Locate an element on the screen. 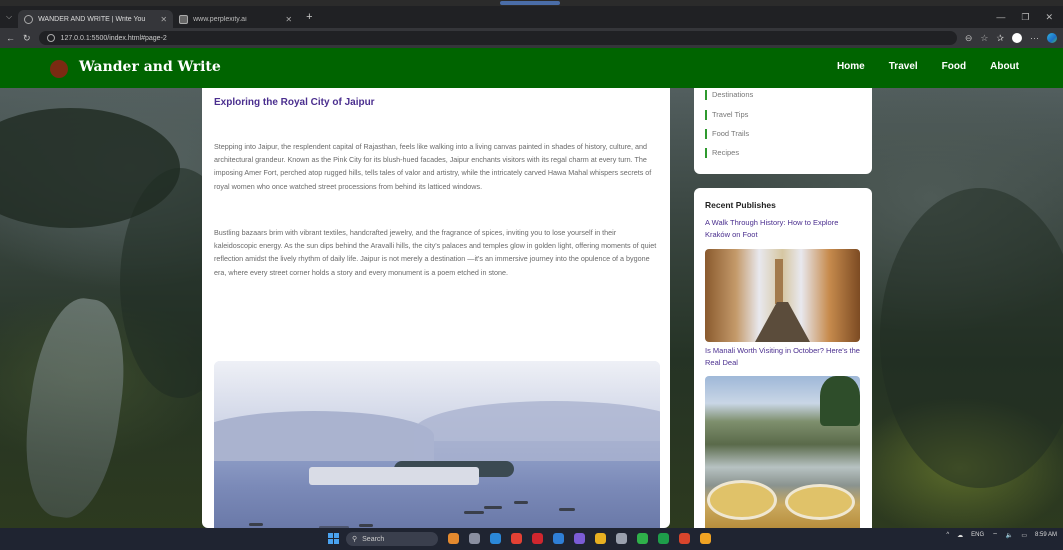 The image size is (1063, 550). browser-tab: www.perplexity.ai ✕ is located at coordinates (235, 19).